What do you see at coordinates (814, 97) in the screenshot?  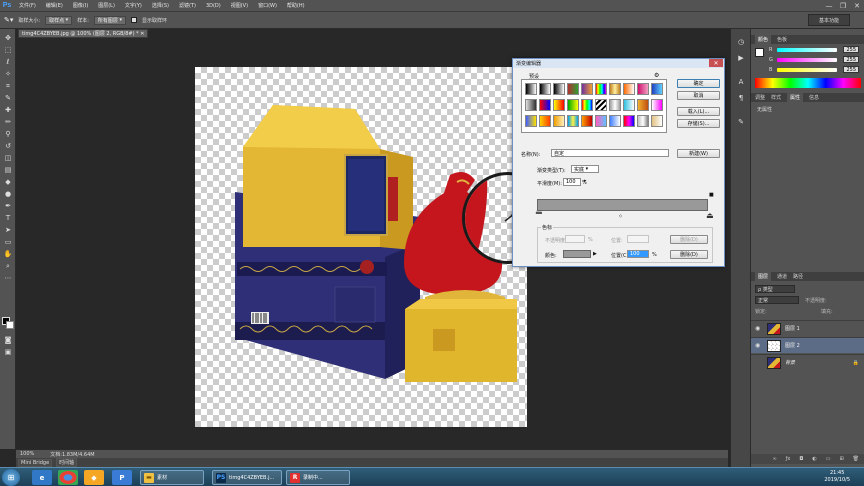 I see `tab-info: 信息` at bounding box center [814, 97].